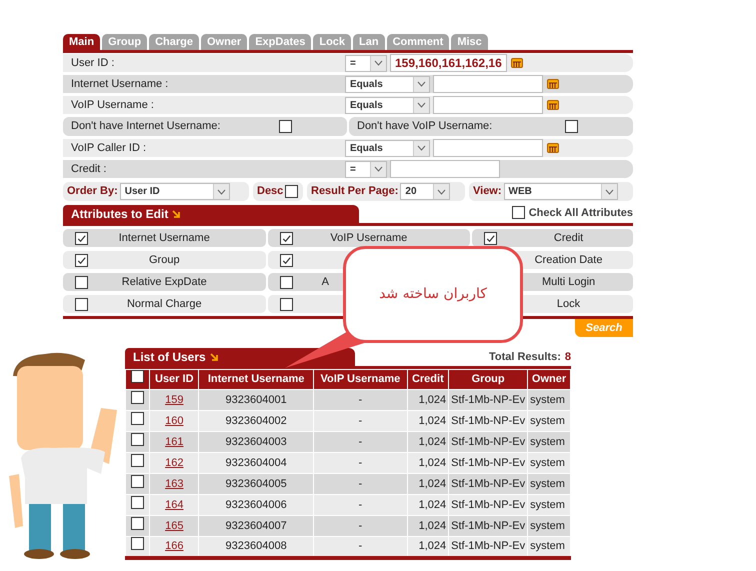 This screenshot has height=571, width=756. I want to click on table-cell: system, so click(549, 547).